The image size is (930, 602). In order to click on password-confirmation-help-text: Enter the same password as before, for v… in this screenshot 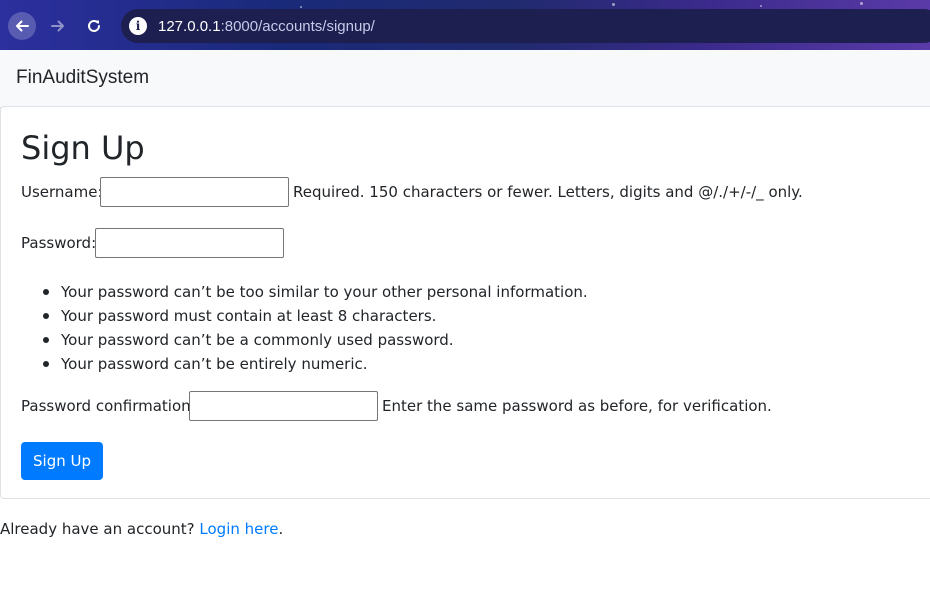, I will do `click(577, 406)`.